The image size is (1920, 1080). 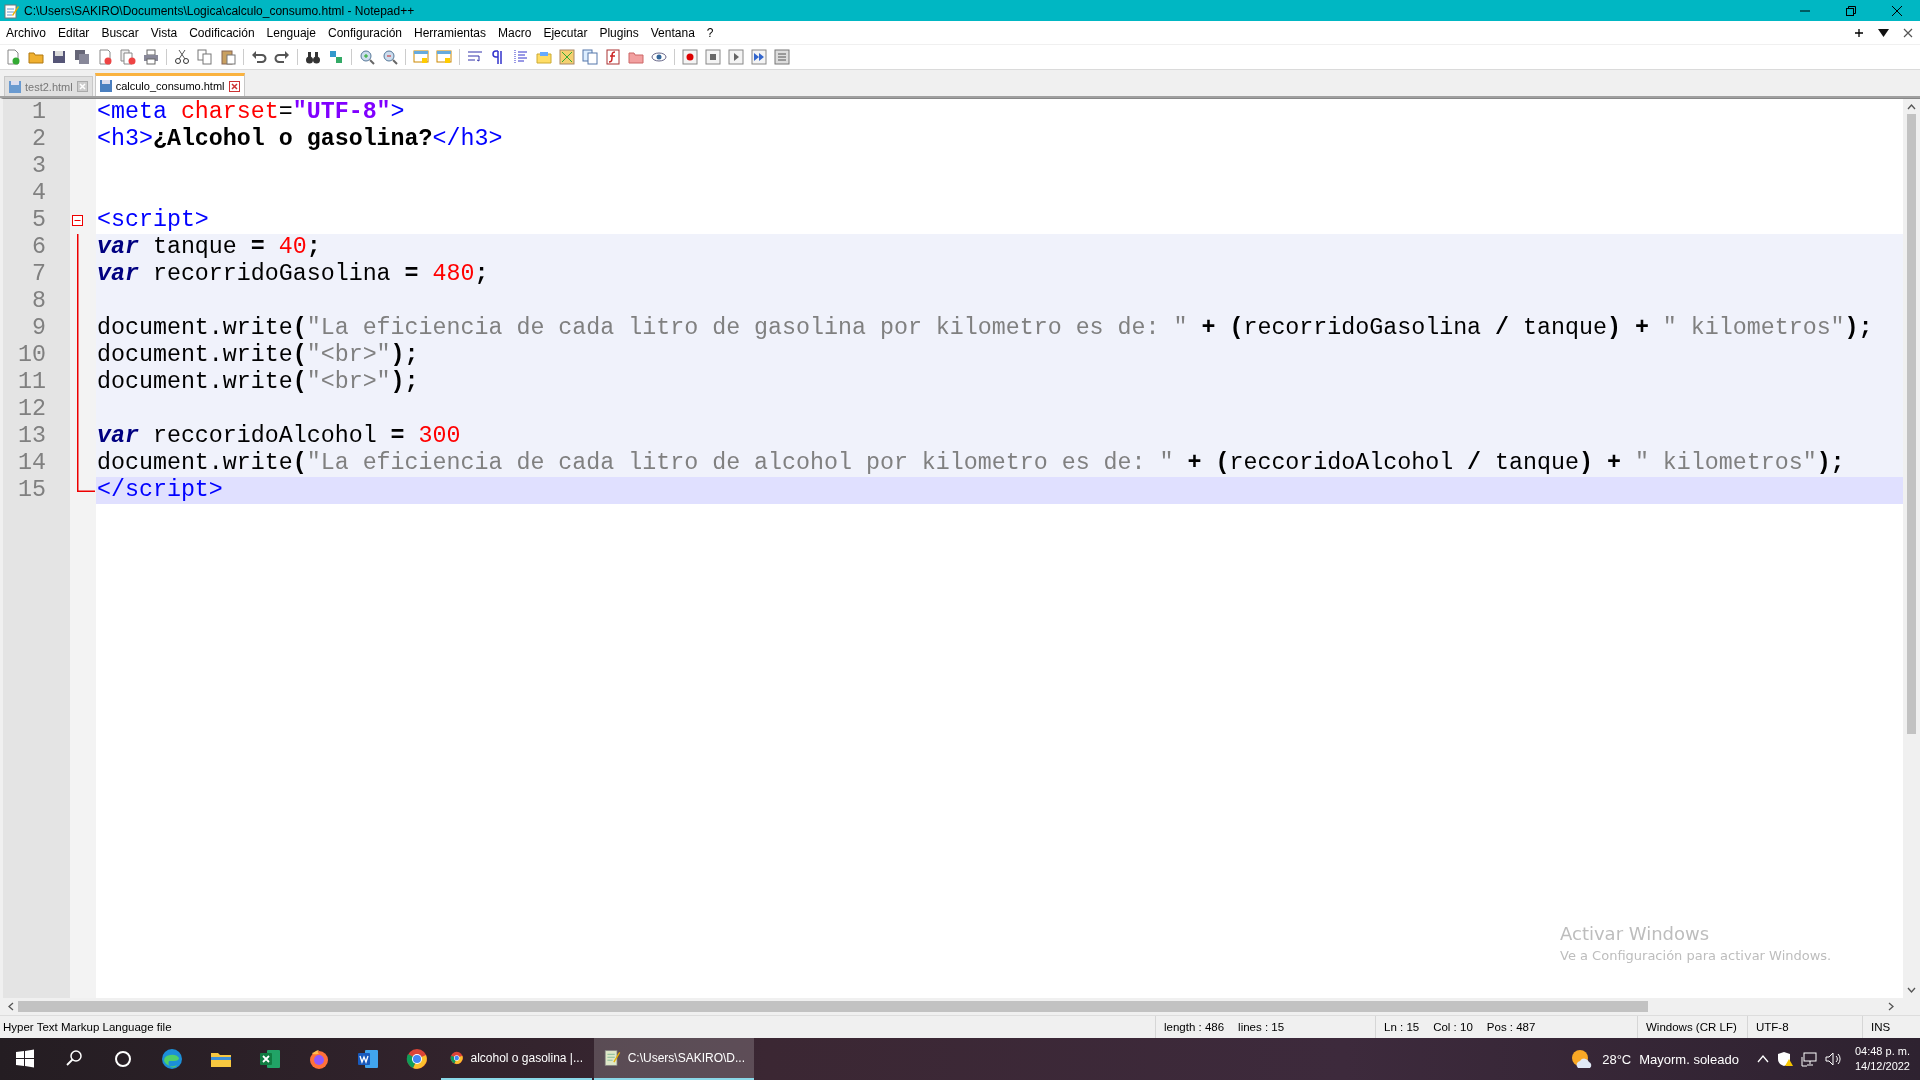 I want to click on function-icon, so click(x=613, y=57).